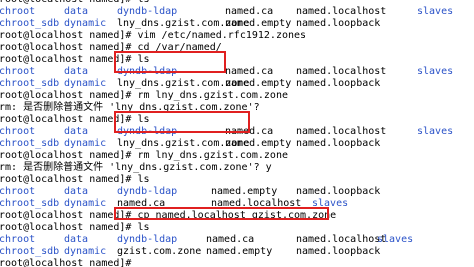 This screenshot has height=267, width=474. Describe the element at coordinates (170, 62) in the screenshot. I see `highlight-box-cd-command` at that location.